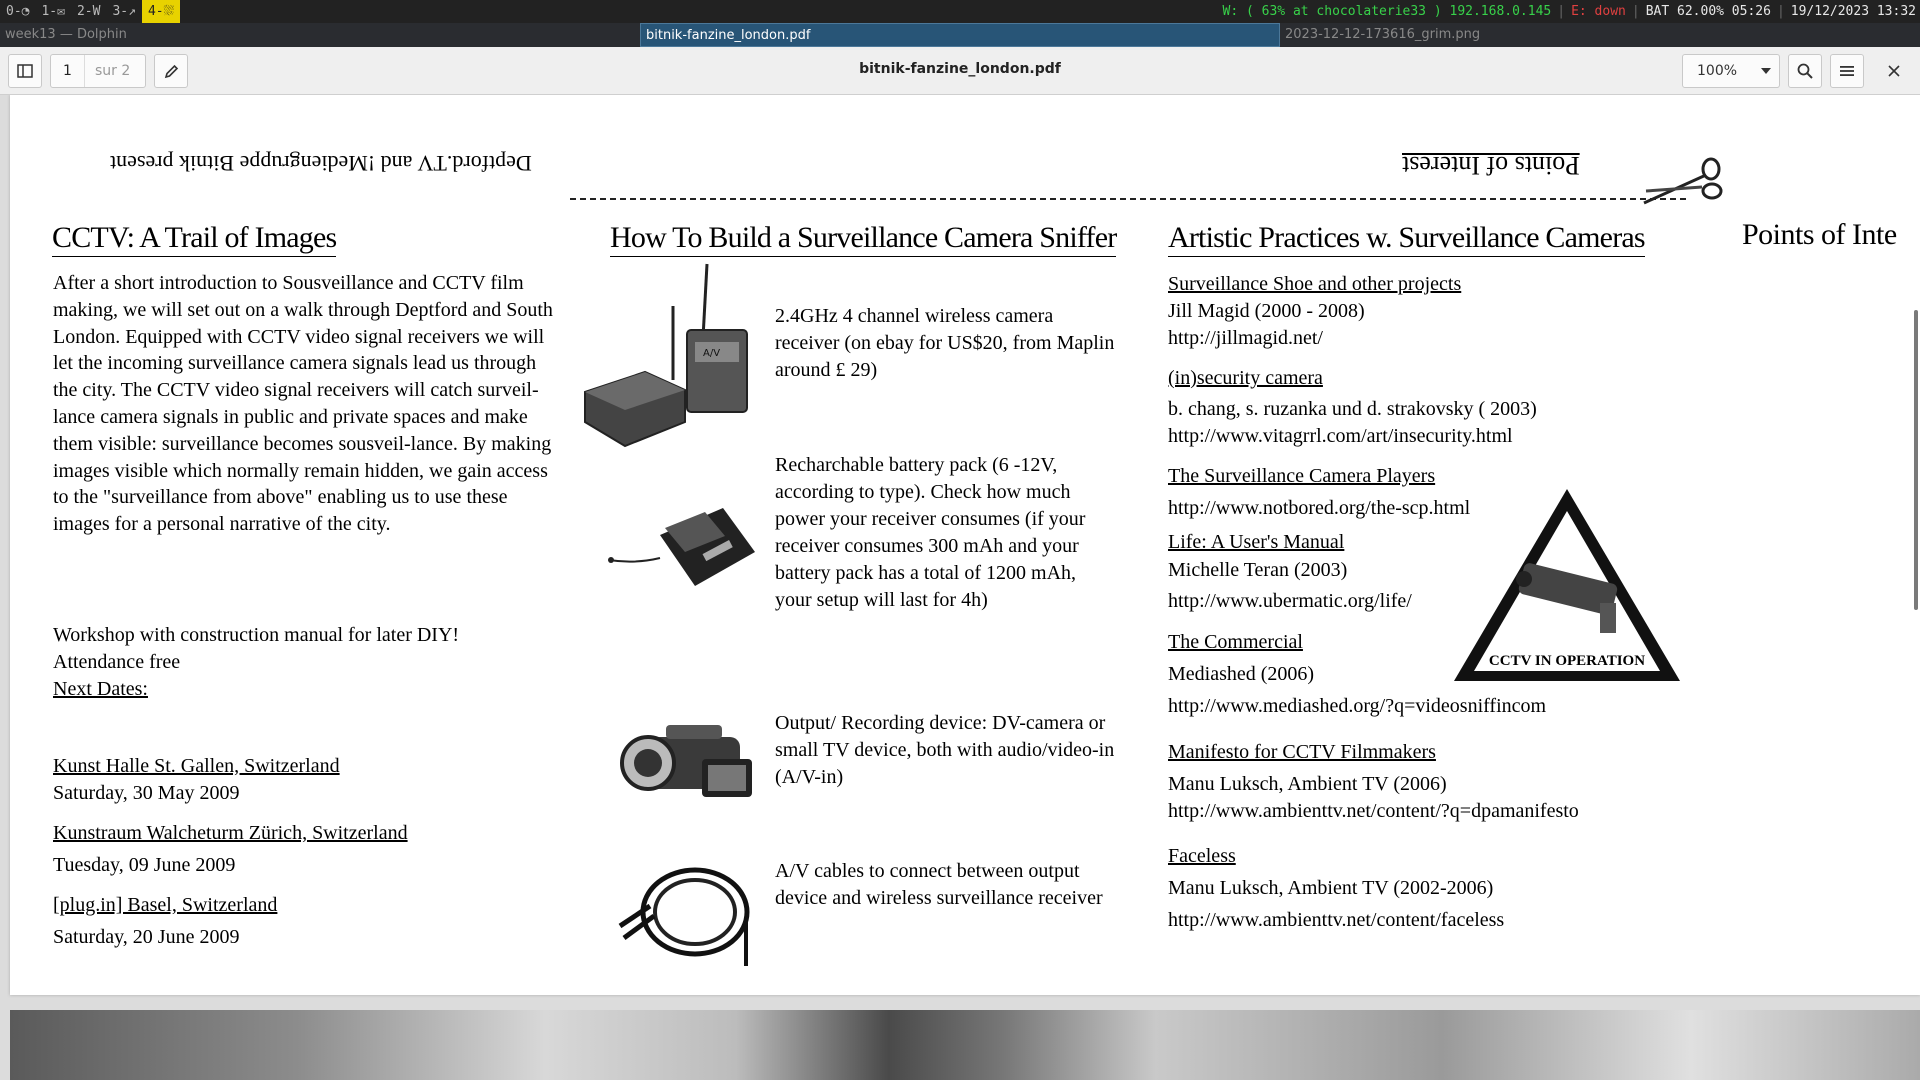 This screenshot has height=1080, width=1920. I want to click on date-venue-2: Kunstraum Walcheturm Zürich, Switzerland, so click(230, 833).